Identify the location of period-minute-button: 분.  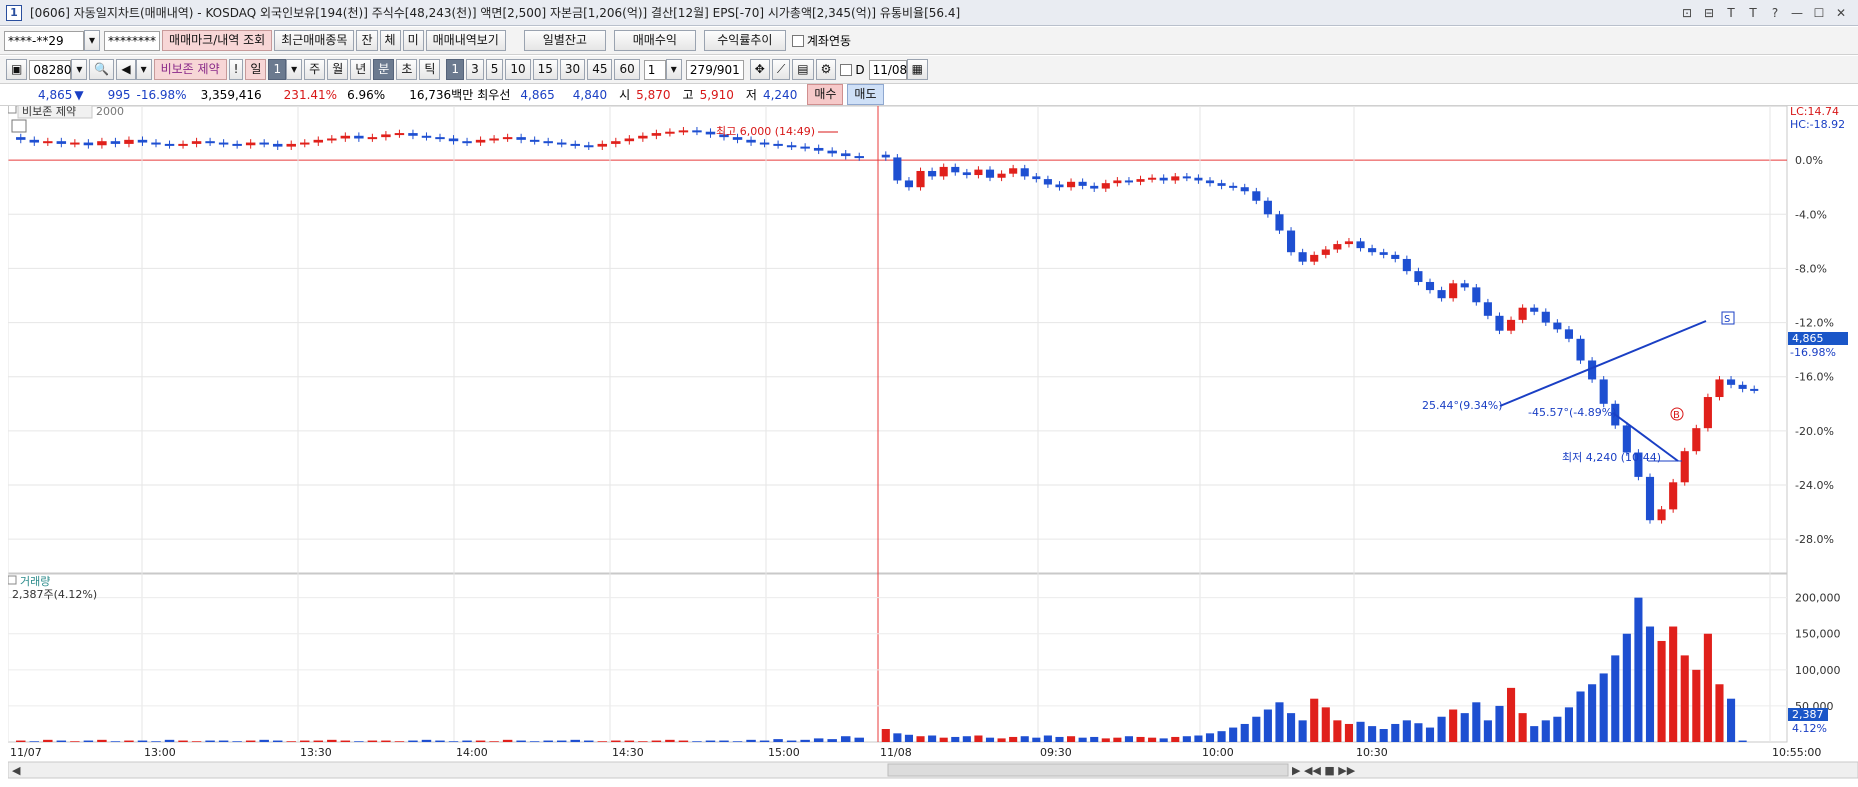
(384, 69).